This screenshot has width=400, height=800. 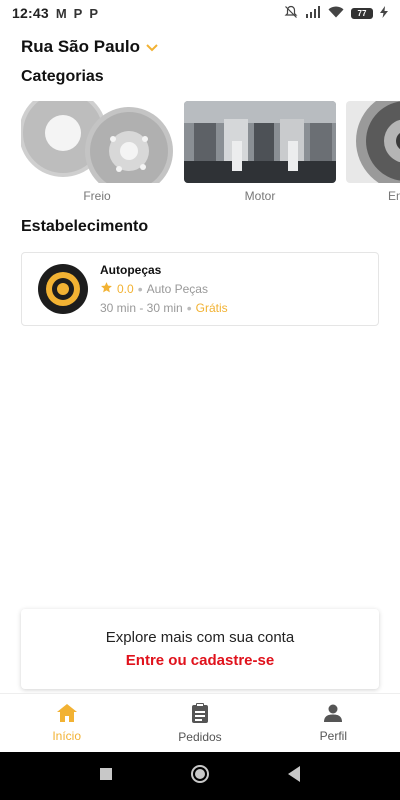 I want to click on store-rating-row: 0.0 • Auto Peças, so click(x=164, y=289).